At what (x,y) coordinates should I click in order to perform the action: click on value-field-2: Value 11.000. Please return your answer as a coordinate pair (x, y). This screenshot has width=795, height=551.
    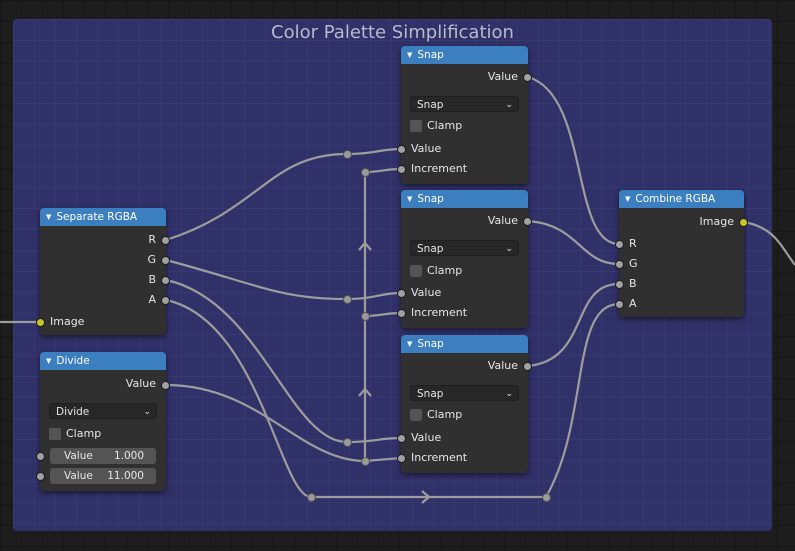
    Looking at the image, I should click on (103, 476).